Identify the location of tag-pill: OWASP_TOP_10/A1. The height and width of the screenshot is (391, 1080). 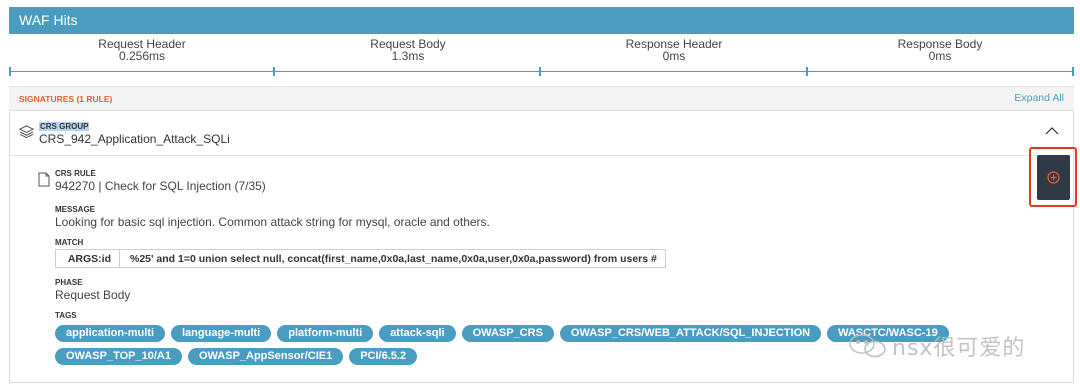
(118, 356).